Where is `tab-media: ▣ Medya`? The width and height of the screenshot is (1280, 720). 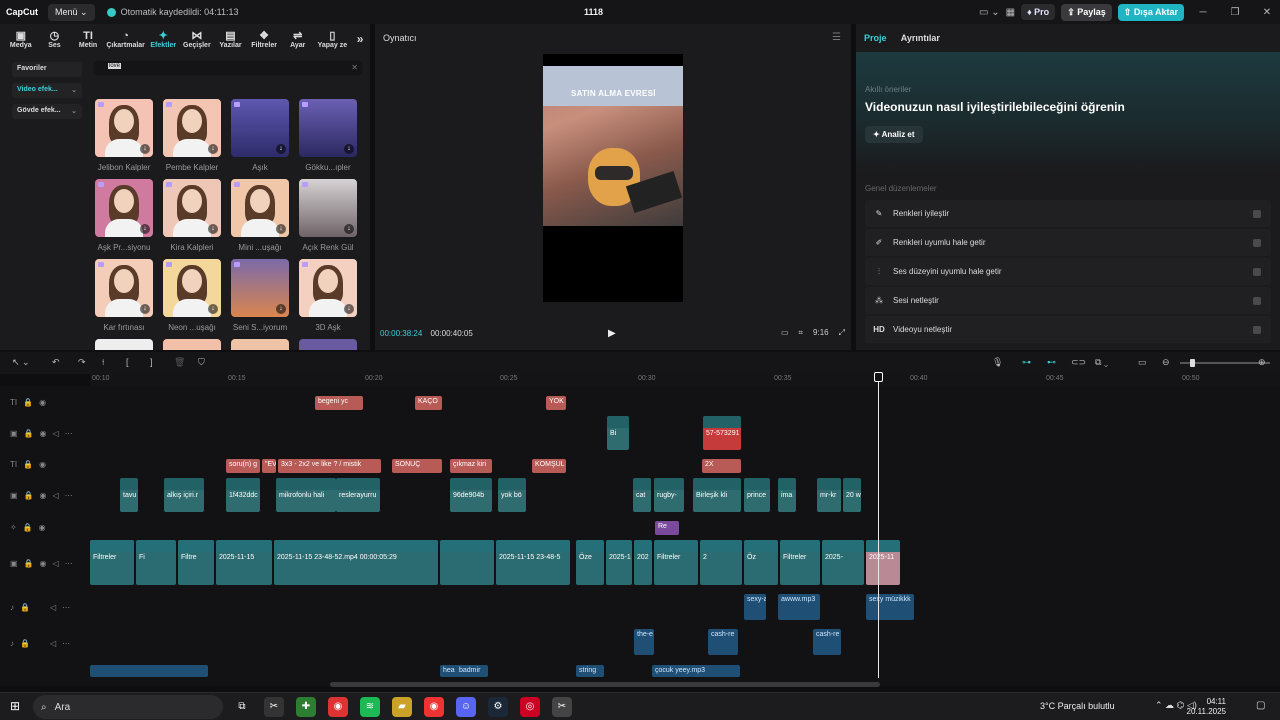 tab-media: ▣ Medya is located at coordinates (21, 39).